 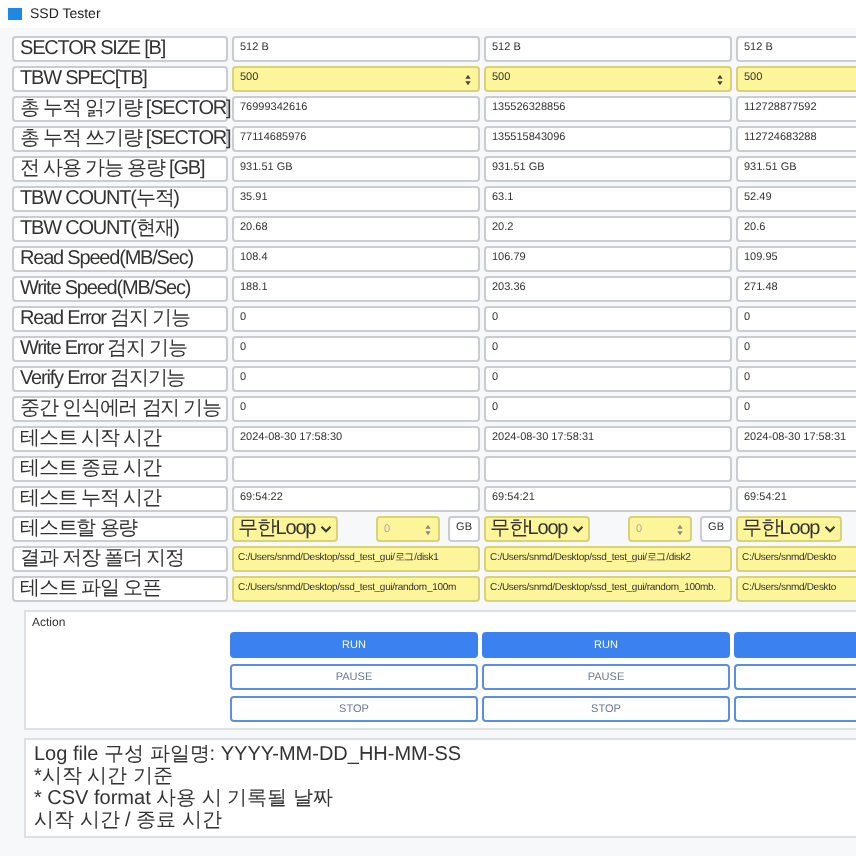 I want to click on log-info-line: * CSV format 사용 시 기록될 날짜, so click(x=184, y=799).